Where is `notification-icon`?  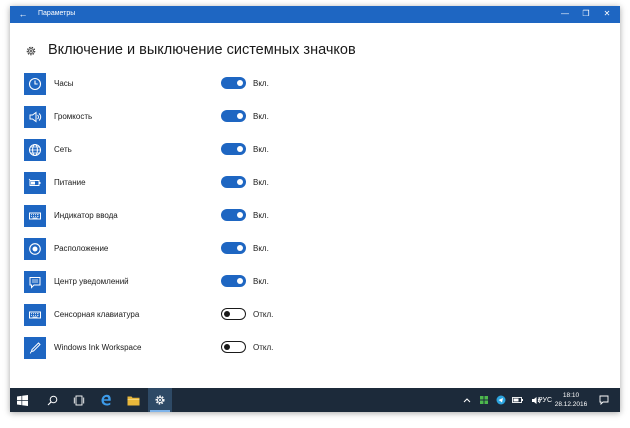 notification-icon is located at coordinates (35, 282).